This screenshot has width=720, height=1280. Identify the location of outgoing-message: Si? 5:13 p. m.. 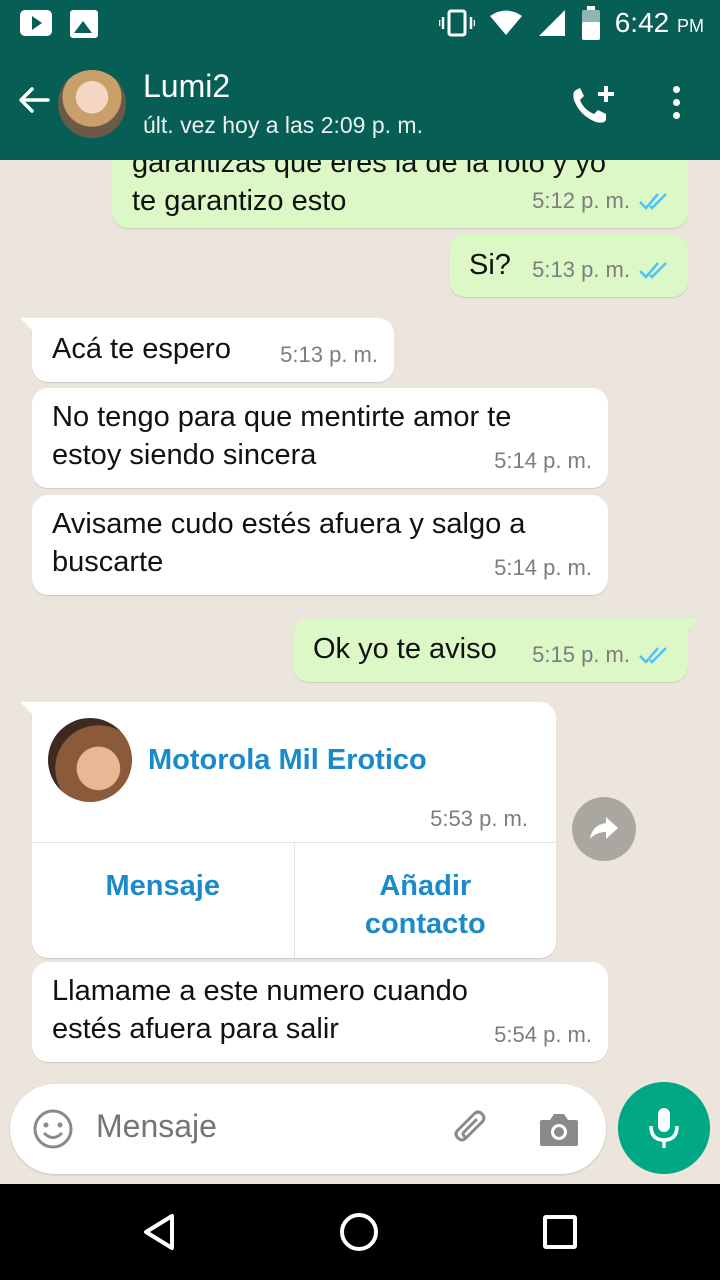
(568, 265).